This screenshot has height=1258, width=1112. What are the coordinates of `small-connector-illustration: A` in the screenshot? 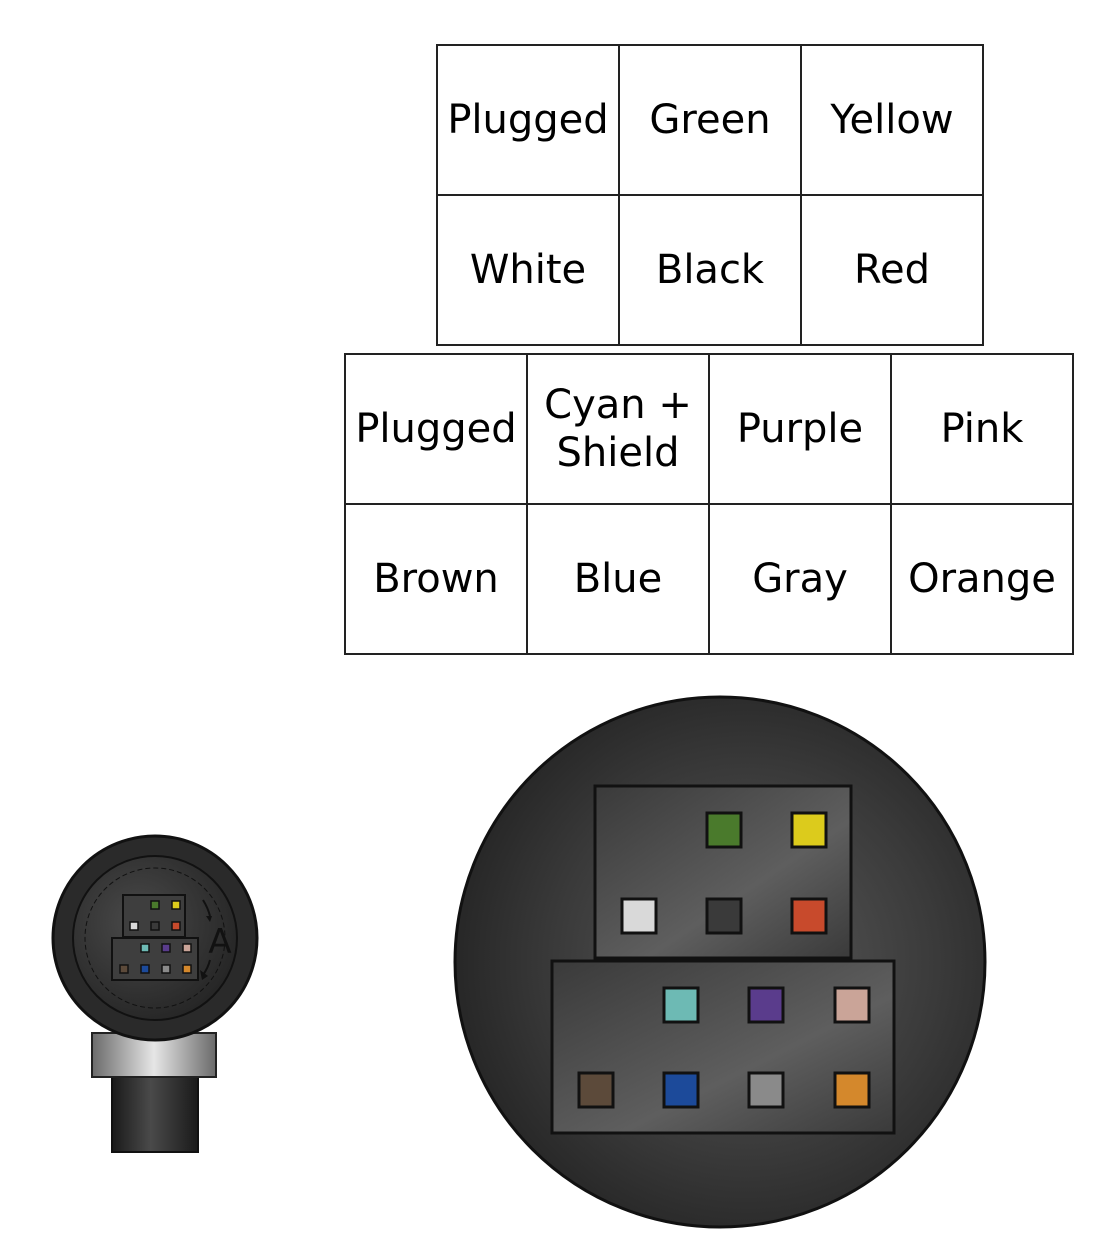 It's located at (155, 993).